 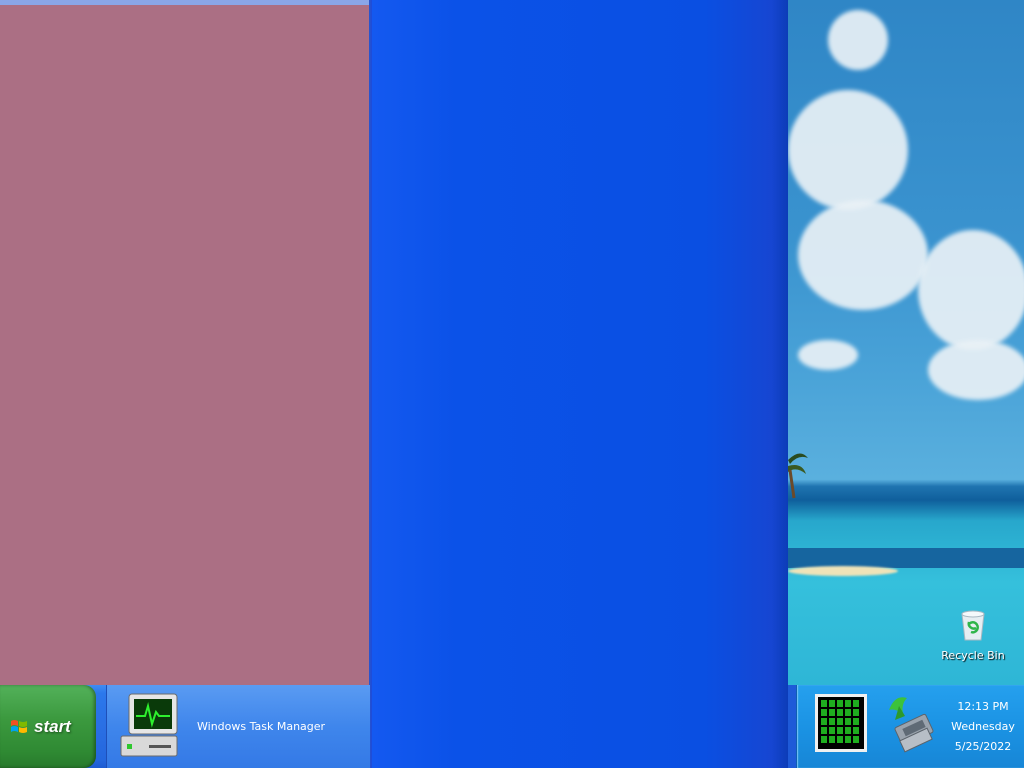 What do you see at coordinates (843, 571) in the screenshot?
I see `beach` at bounding box center [843, 571].